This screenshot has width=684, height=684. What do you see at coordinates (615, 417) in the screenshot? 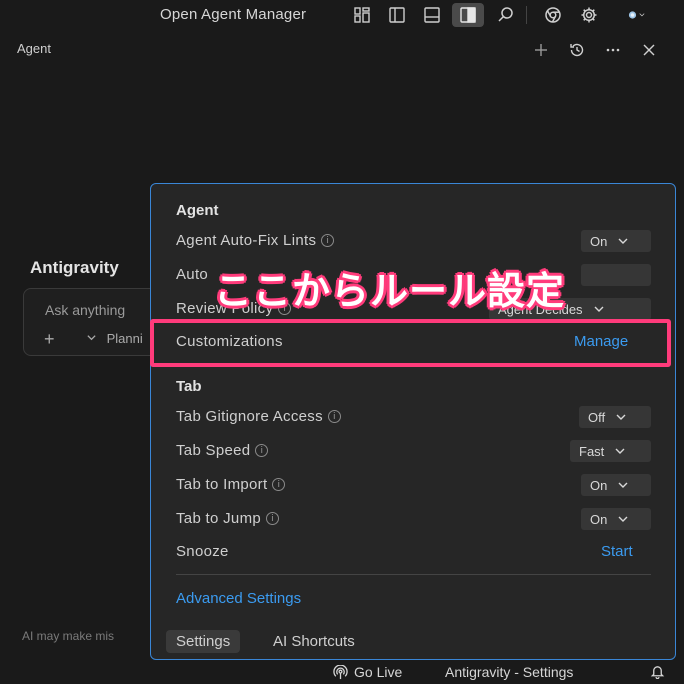
I see `tab-gitignore-access-dropdown: Off` at bounding box center [615, 417].